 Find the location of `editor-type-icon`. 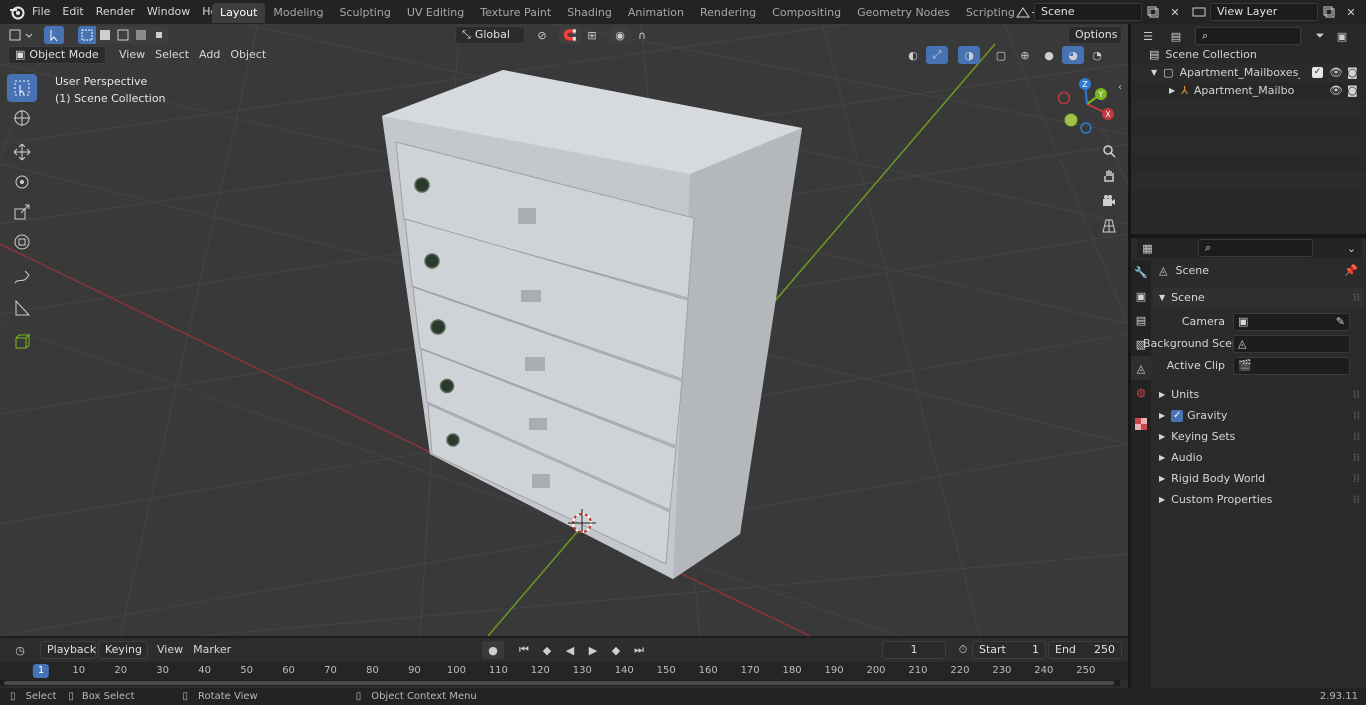

editor-type-icon is located at coordinates (22, 35).